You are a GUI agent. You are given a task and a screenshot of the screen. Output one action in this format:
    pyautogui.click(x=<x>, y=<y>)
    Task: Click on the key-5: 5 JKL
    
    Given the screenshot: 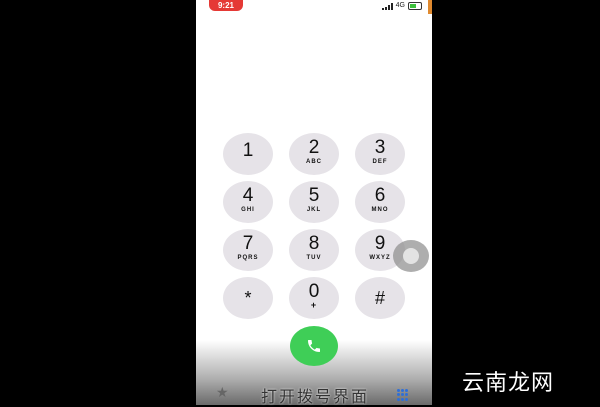 What is the action you would take?
    pyautogui.click(x=314, y=202)
    